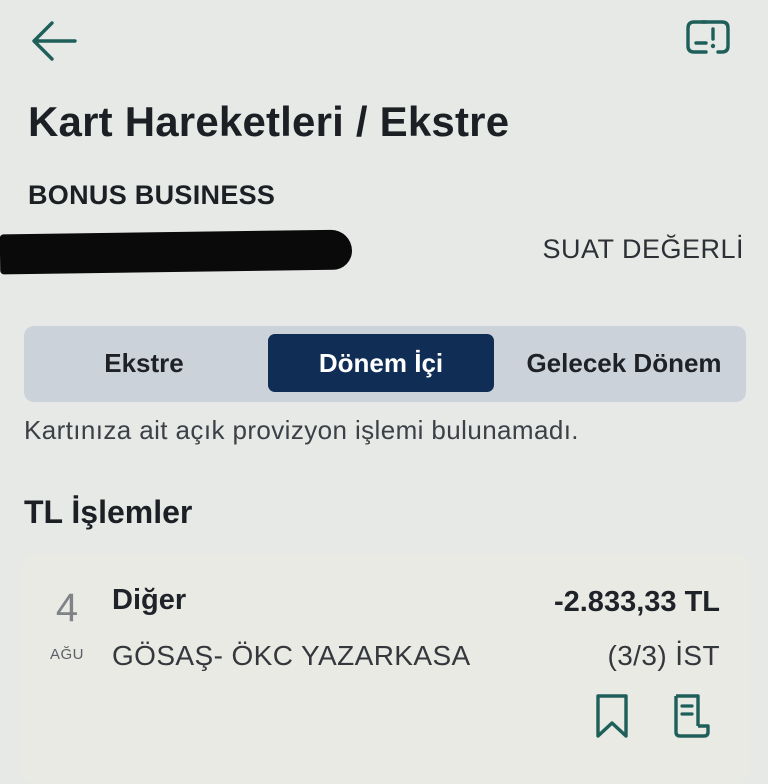 The height and width of the screenshot is (784, 768). I want to click on transaction-category: Diğer, so click(149, 600).